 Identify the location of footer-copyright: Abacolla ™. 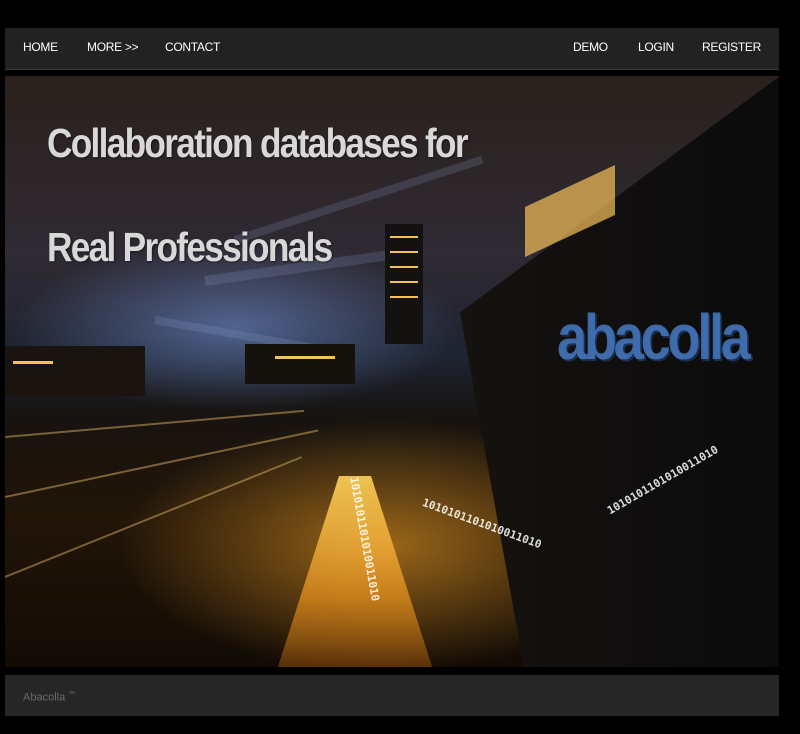
(49, 696).